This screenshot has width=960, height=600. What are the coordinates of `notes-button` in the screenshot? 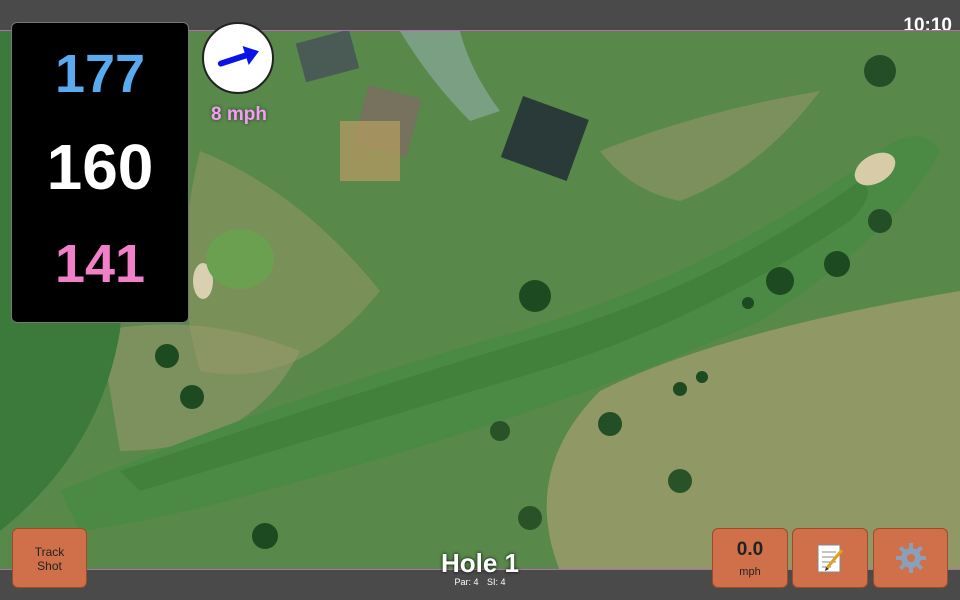 It's located at (830, 558).